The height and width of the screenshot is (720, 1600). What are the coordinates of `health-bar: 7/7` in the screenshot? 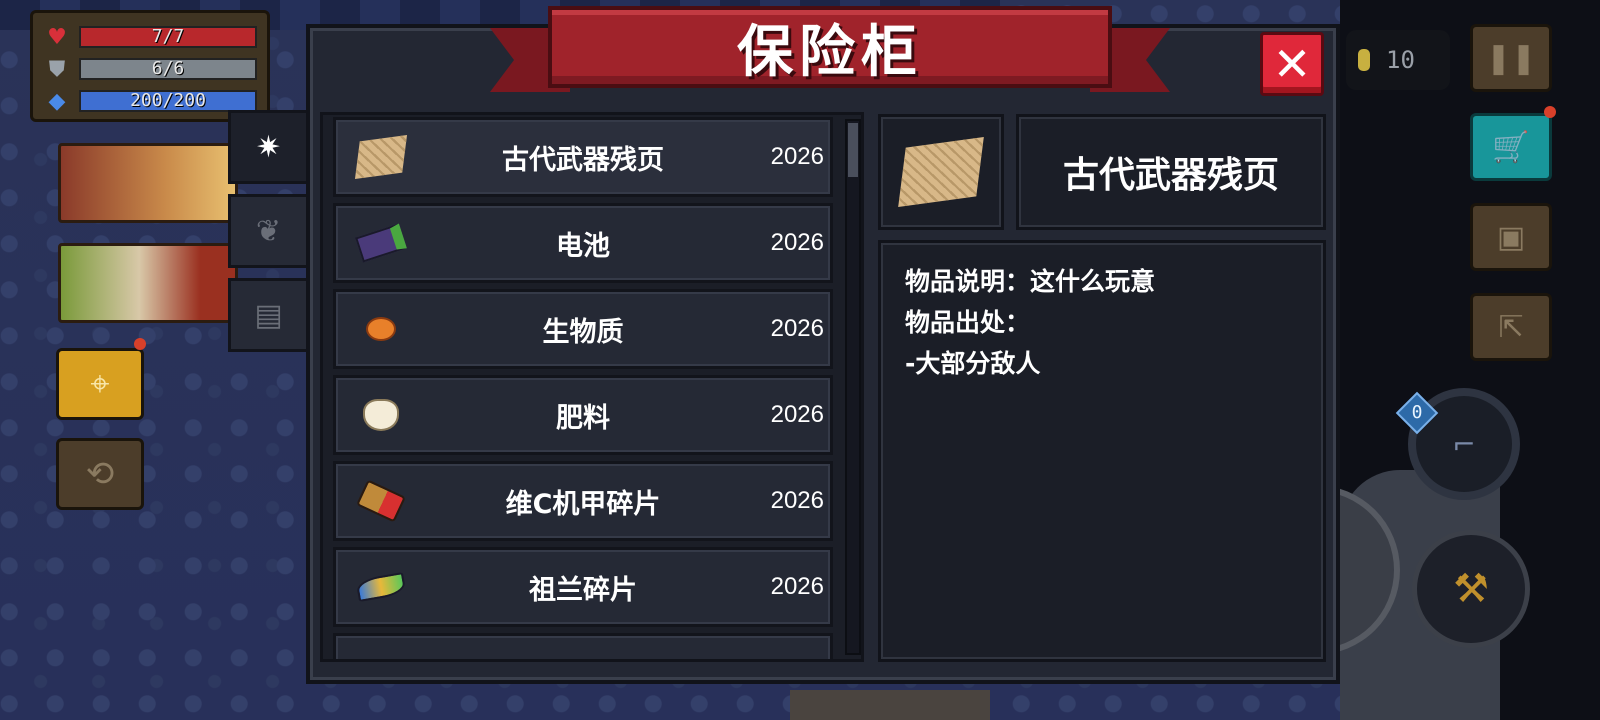 It's located at (168, 37).